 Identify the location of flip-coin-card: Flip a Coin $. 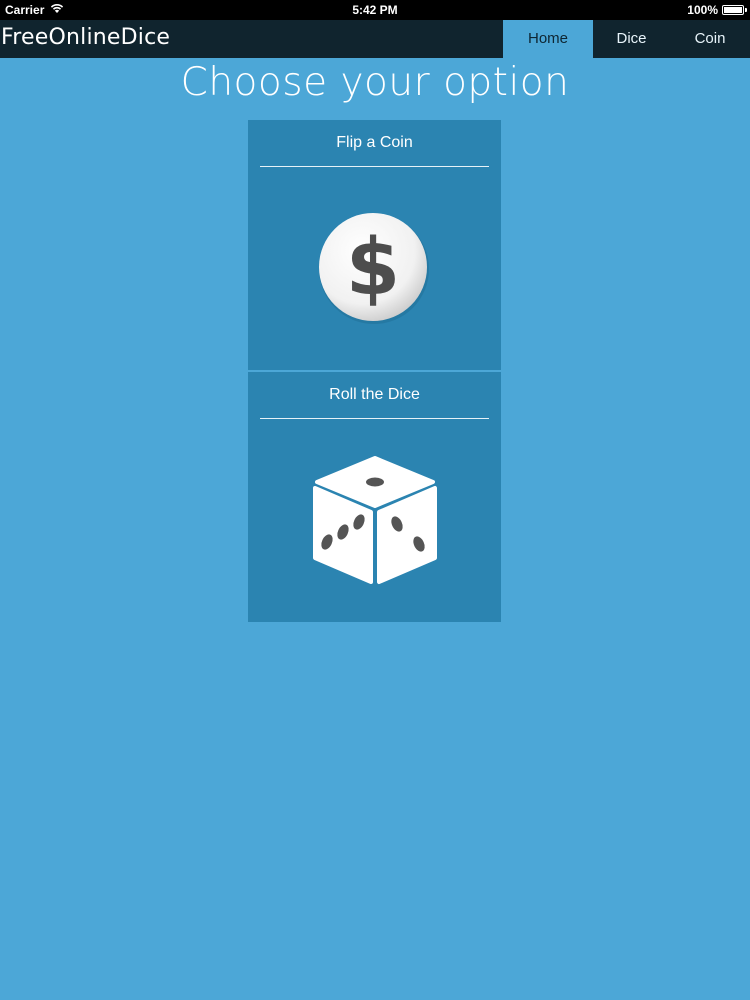
(374, 245).